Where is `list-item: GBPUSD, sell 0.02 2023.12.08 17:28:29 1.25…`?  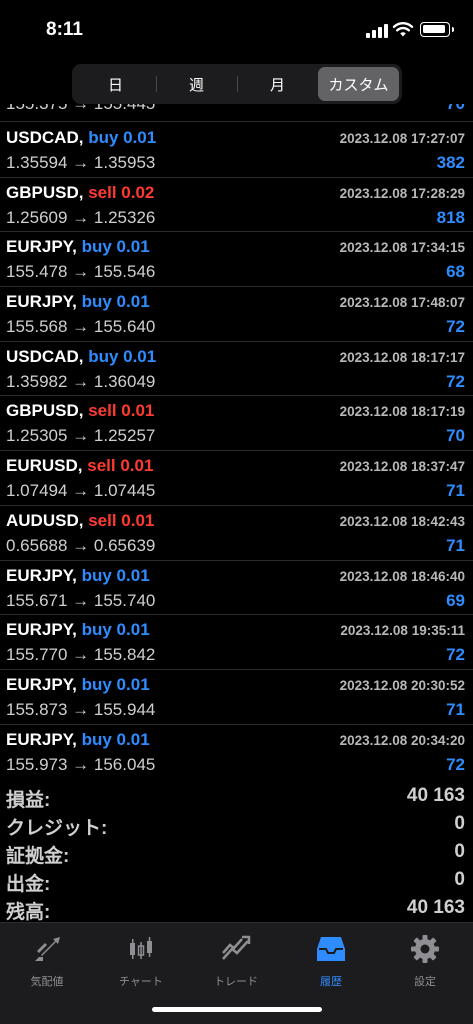 list-item: GBPUSD, sell 0.02 2023.12.08 17:28:29 1.25… is located at coordinates (236, 205).